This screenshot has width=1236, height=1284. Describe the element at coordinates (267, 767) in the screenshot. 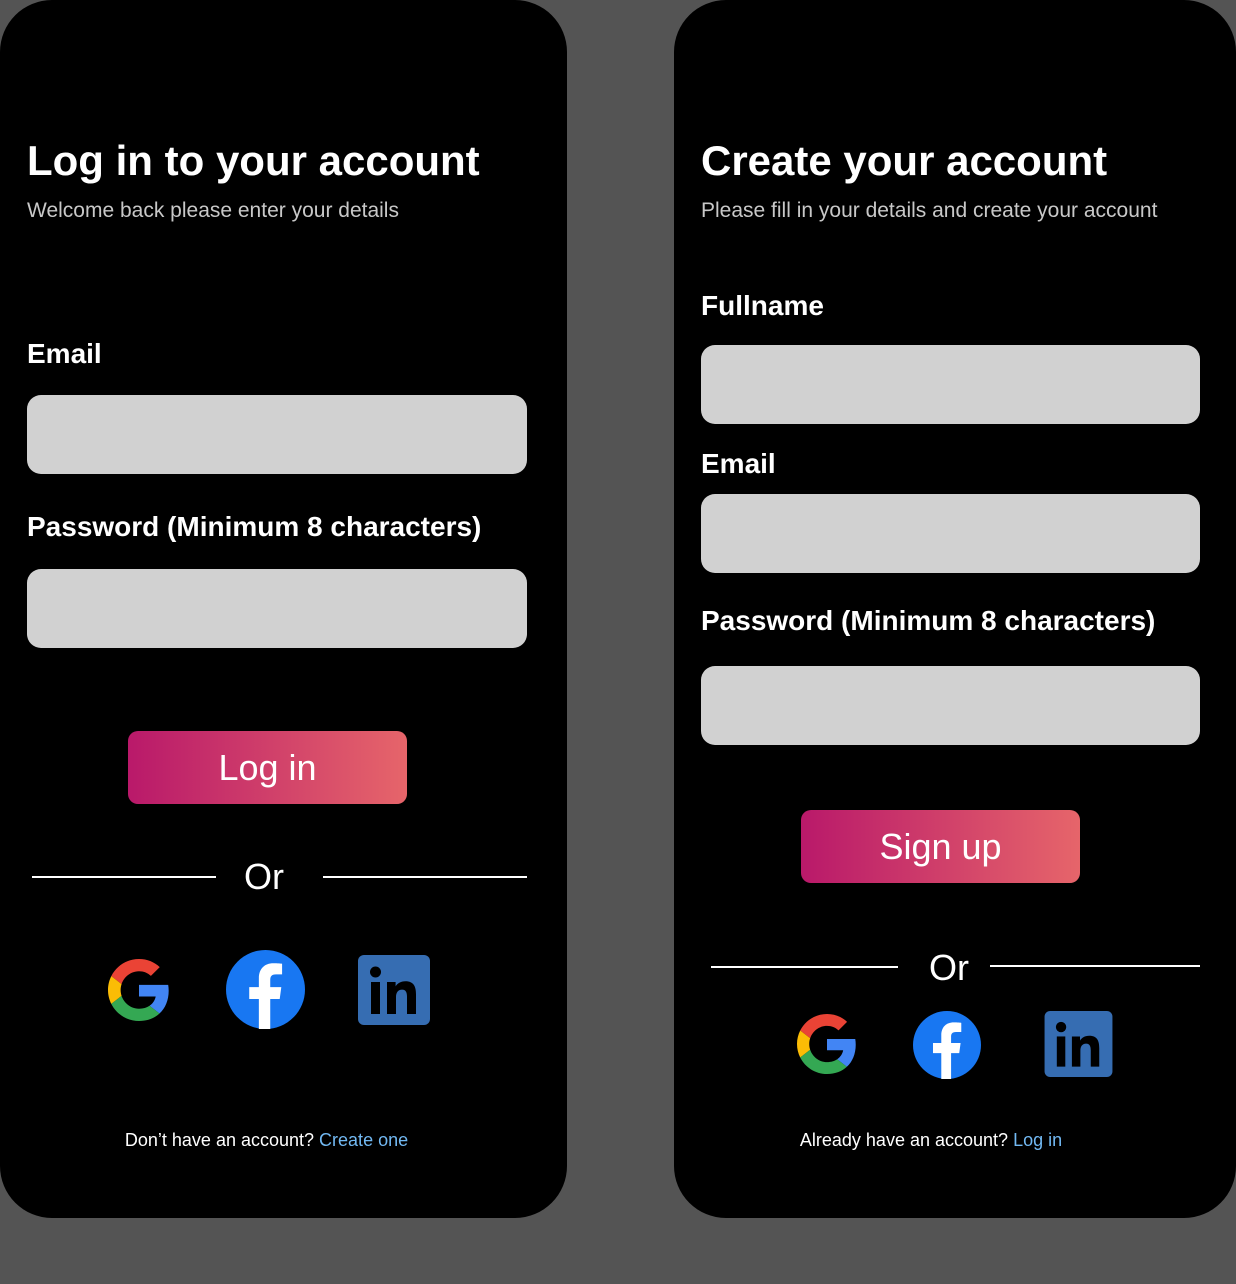

I see `login-button: Log in` at that location.